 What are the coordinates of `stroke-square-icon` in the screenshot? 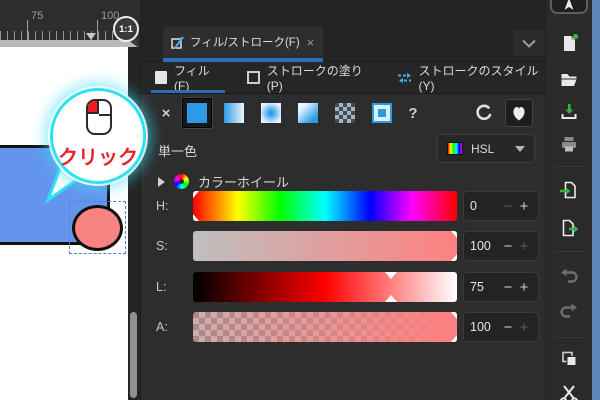 It's located at (253, 77).